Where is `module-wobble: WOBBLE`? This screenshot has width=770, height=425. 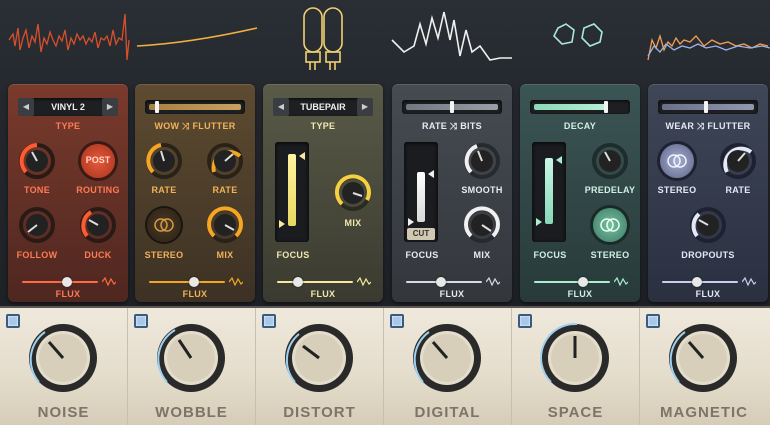 module-wobble: WOBBLE is located at coordinates (192, 366).